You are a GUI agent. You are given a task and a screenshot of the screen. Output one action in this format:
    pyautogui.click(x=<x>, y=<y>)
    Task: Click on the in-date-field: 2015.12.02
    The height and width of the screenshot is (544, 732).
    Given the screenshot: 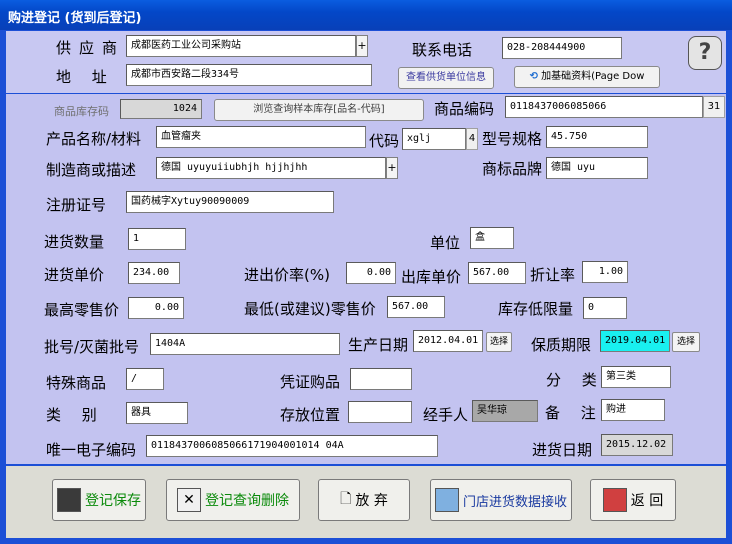 What is the action you would take?
    pyautogui.click(x=637, y=445)
    